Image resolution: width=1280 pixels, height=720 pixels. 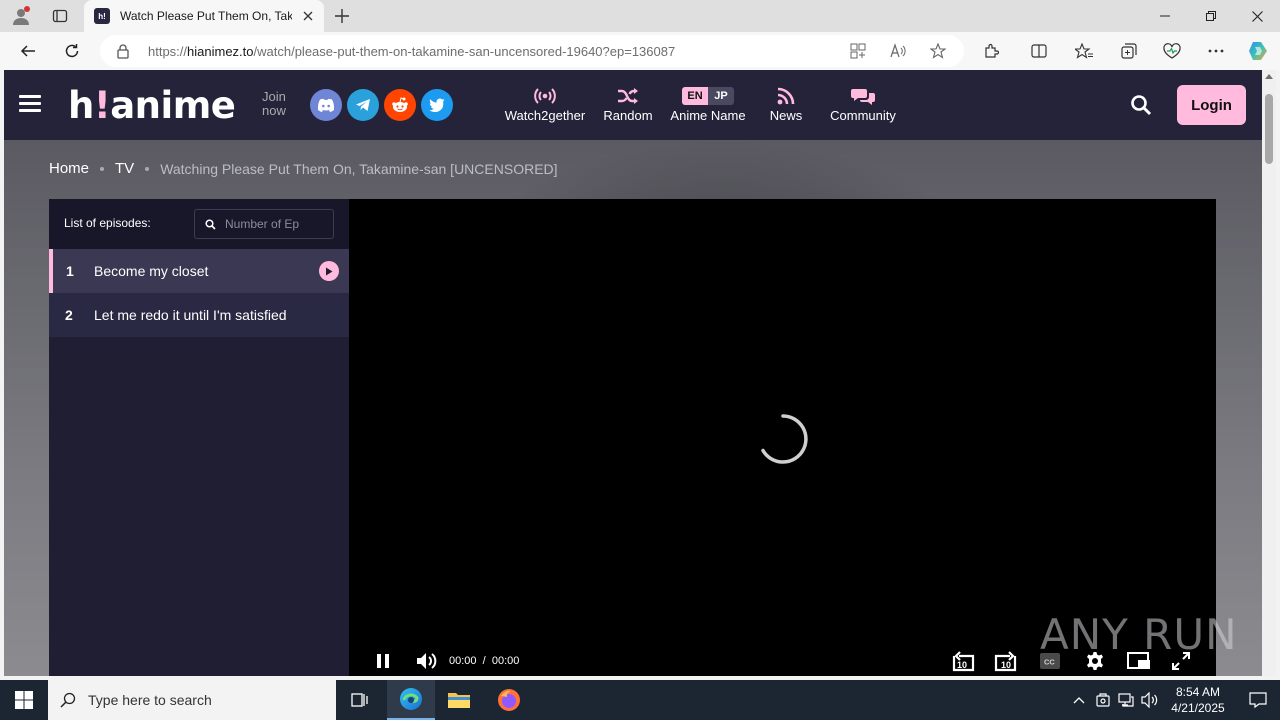 What do you see at coordinates (786, 104) in the screenshot?
I see `nav-news: News` at bounding box center [786, 104].